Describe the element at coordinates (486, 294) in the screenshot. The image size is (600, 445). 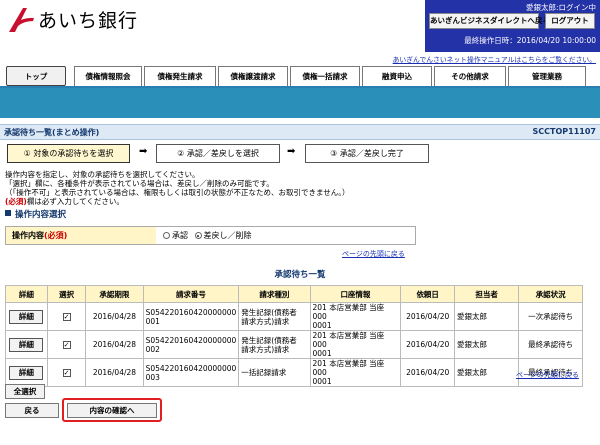
I see `column-header: 担当者` at that location.